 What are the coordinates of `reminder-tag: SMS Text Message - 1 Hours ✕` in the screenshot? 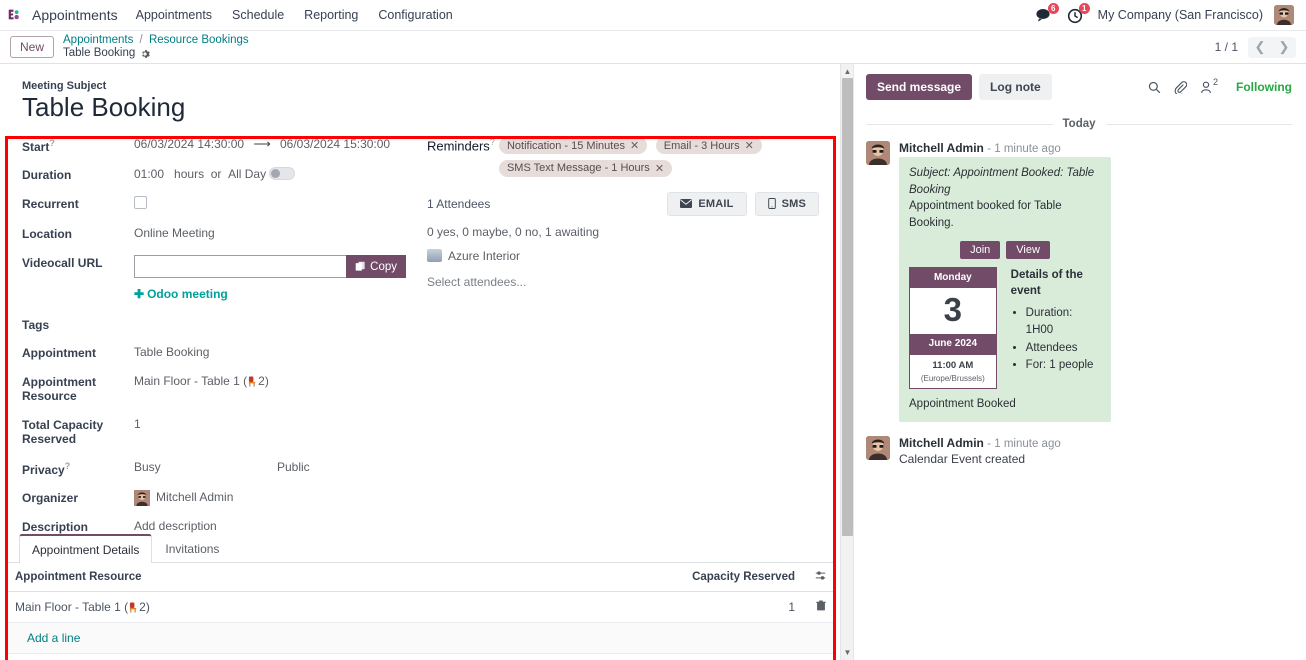 It's located at (585, 168).